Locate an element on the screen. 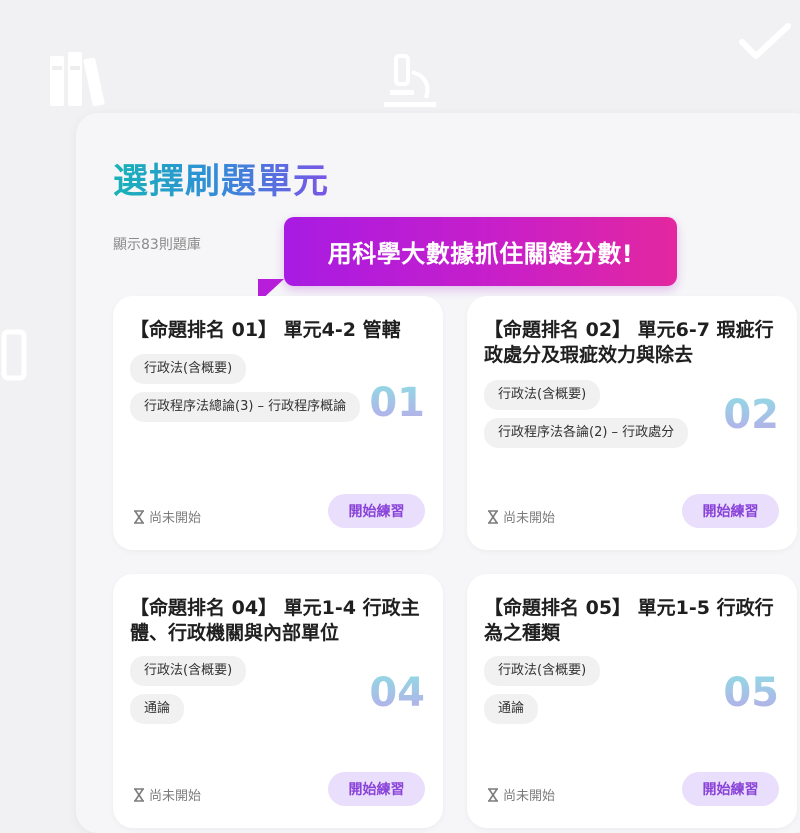 The height and width of the screenshot is (833, 800). question-bank-count: 顯示83則題庫 is located at coordinates (157, 245).